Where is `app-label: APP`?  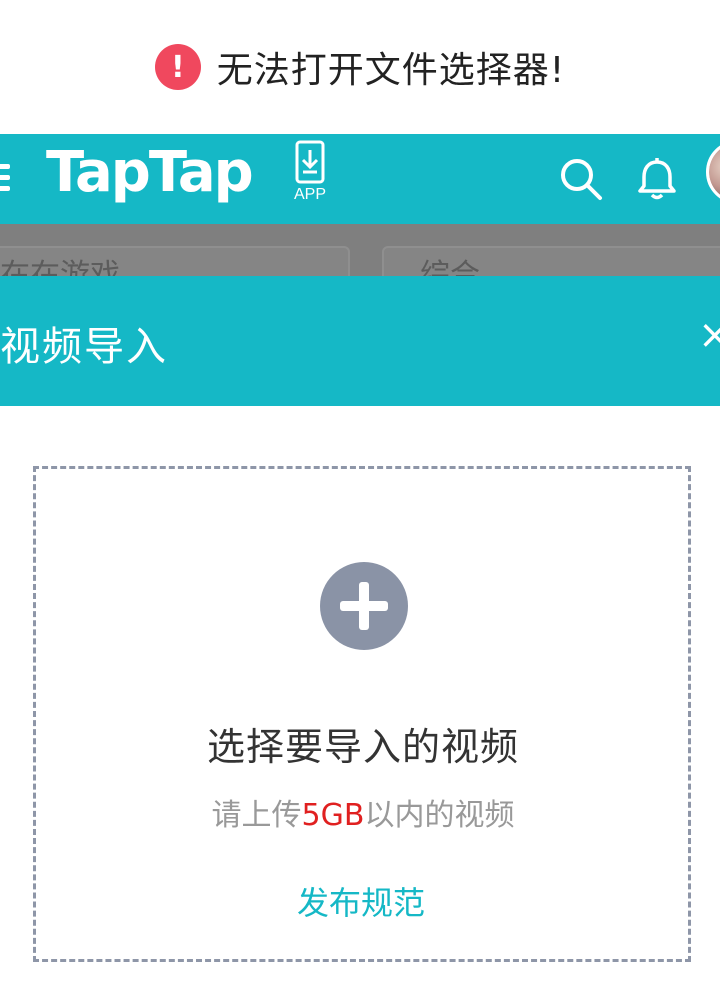
app-label: APP is located at coordinates (309, 194).